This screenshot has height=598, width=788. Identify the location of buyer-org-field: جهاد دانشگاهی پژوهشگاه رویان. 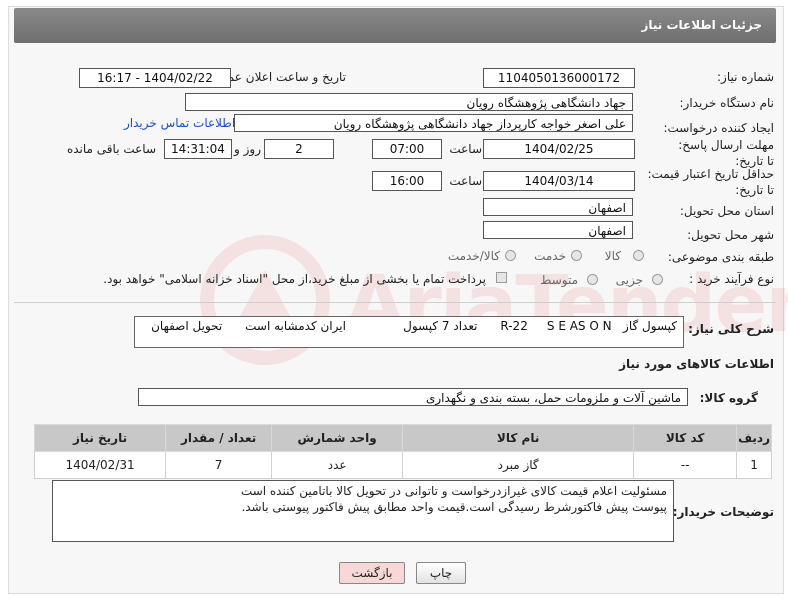
(409, 102).